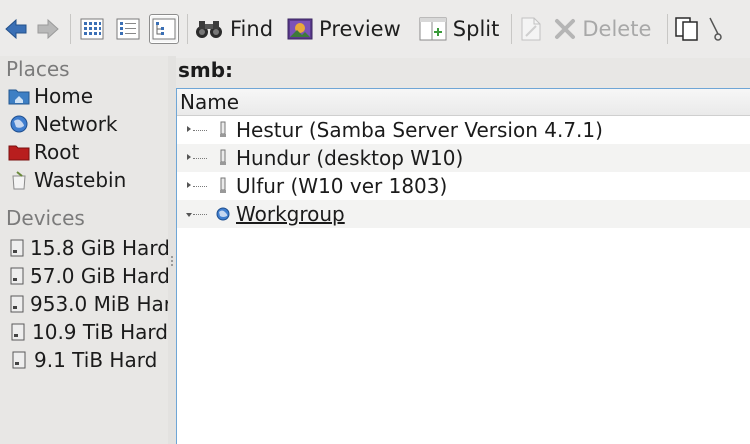  I want to click on split-button: Split, so click(459, 29).